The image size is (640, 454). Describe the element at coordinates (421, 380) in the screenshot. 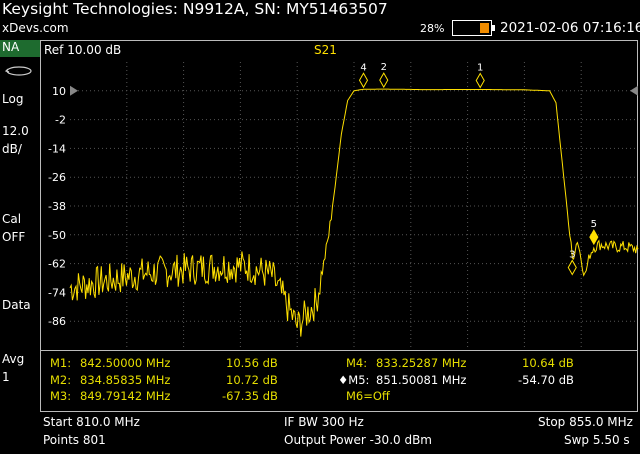

I see `marker-freq-active: 851.50081 MHz` at that location.